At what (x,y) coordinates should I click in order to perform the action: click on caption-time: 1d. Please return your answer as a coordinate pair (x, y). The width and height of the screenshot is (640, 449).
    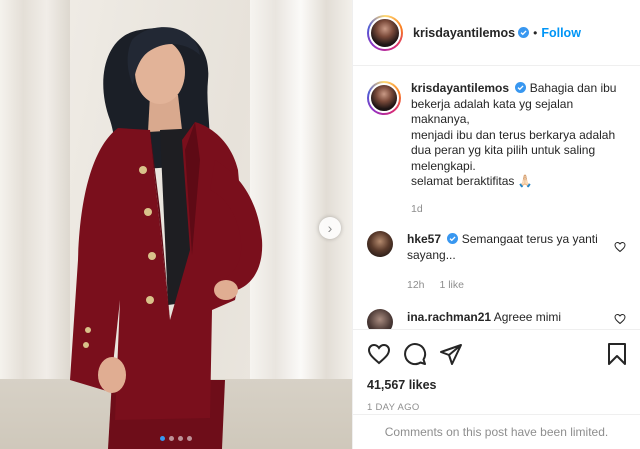
    Looking at the image, I should click on (518, 210).